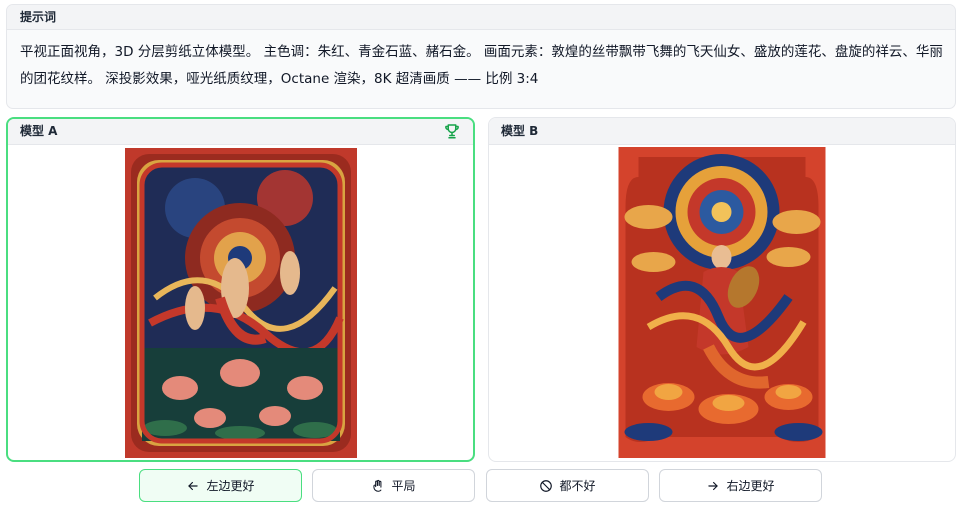  I want to click on model-b-label: 模型 B, so click(520, 131).